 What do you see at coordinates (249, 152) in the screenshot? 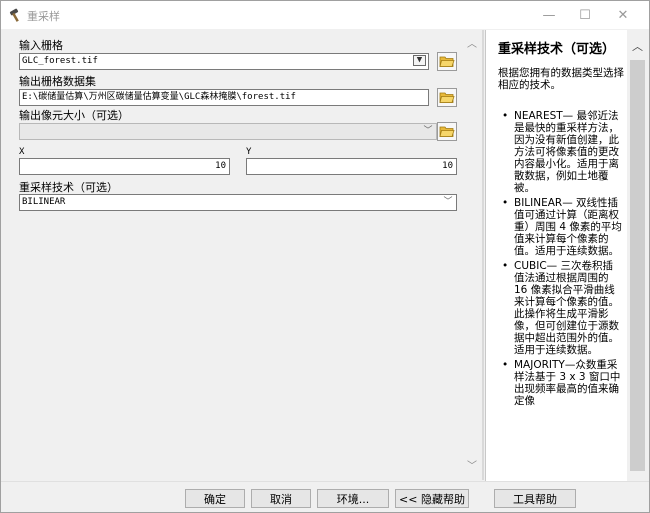
I see `y-label: Y` at bounding box center [249, 152].